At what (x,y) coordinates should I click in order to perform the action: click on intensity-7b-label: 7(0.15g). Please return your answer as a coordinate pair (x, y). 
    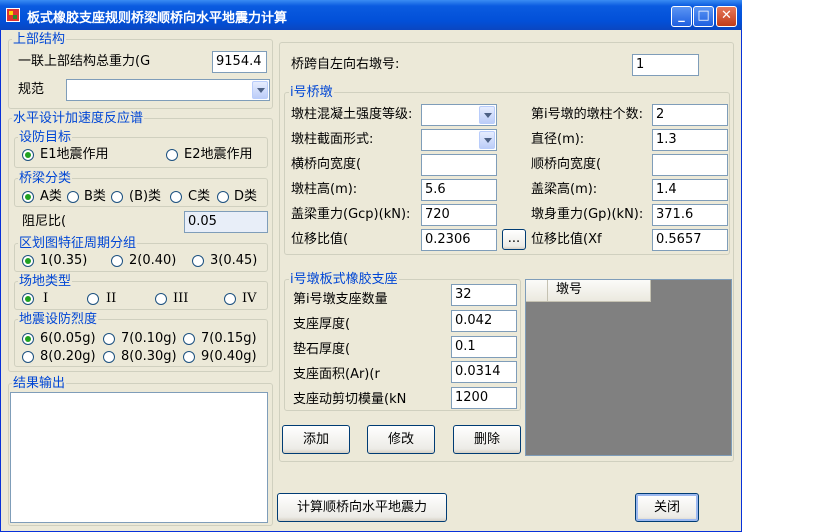
    Looking at the image, I should click on (229, 339).